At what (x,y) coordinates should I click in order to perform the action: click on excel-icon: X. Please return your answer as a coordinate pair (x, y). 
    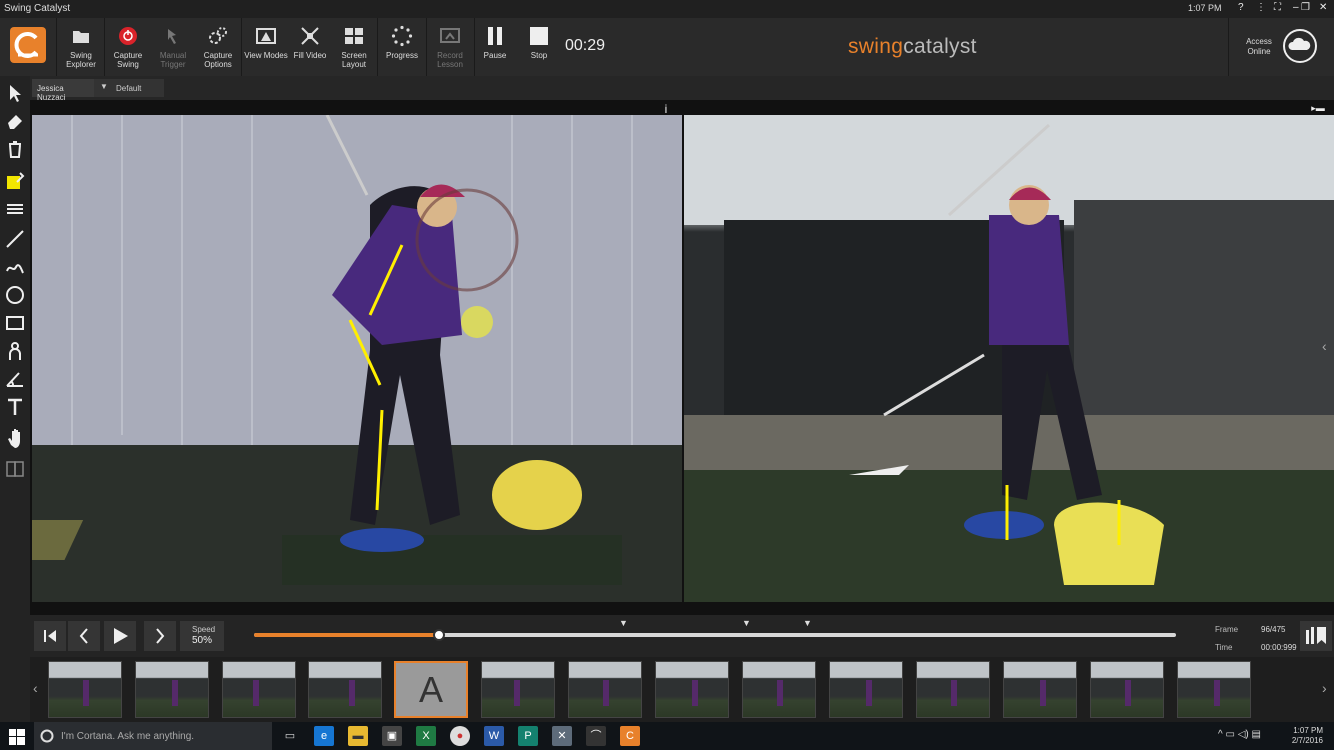
    Looking at the image, I should click on (426, 736).